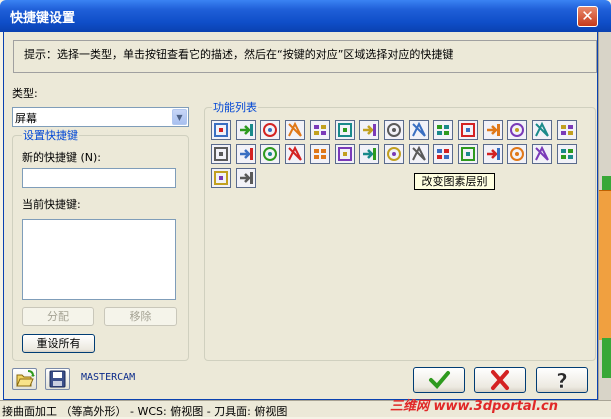  What do you see at coordinates (58, 316) in the screenshot?
I see `assign-button: 分配` at bounding box center [58, 316].